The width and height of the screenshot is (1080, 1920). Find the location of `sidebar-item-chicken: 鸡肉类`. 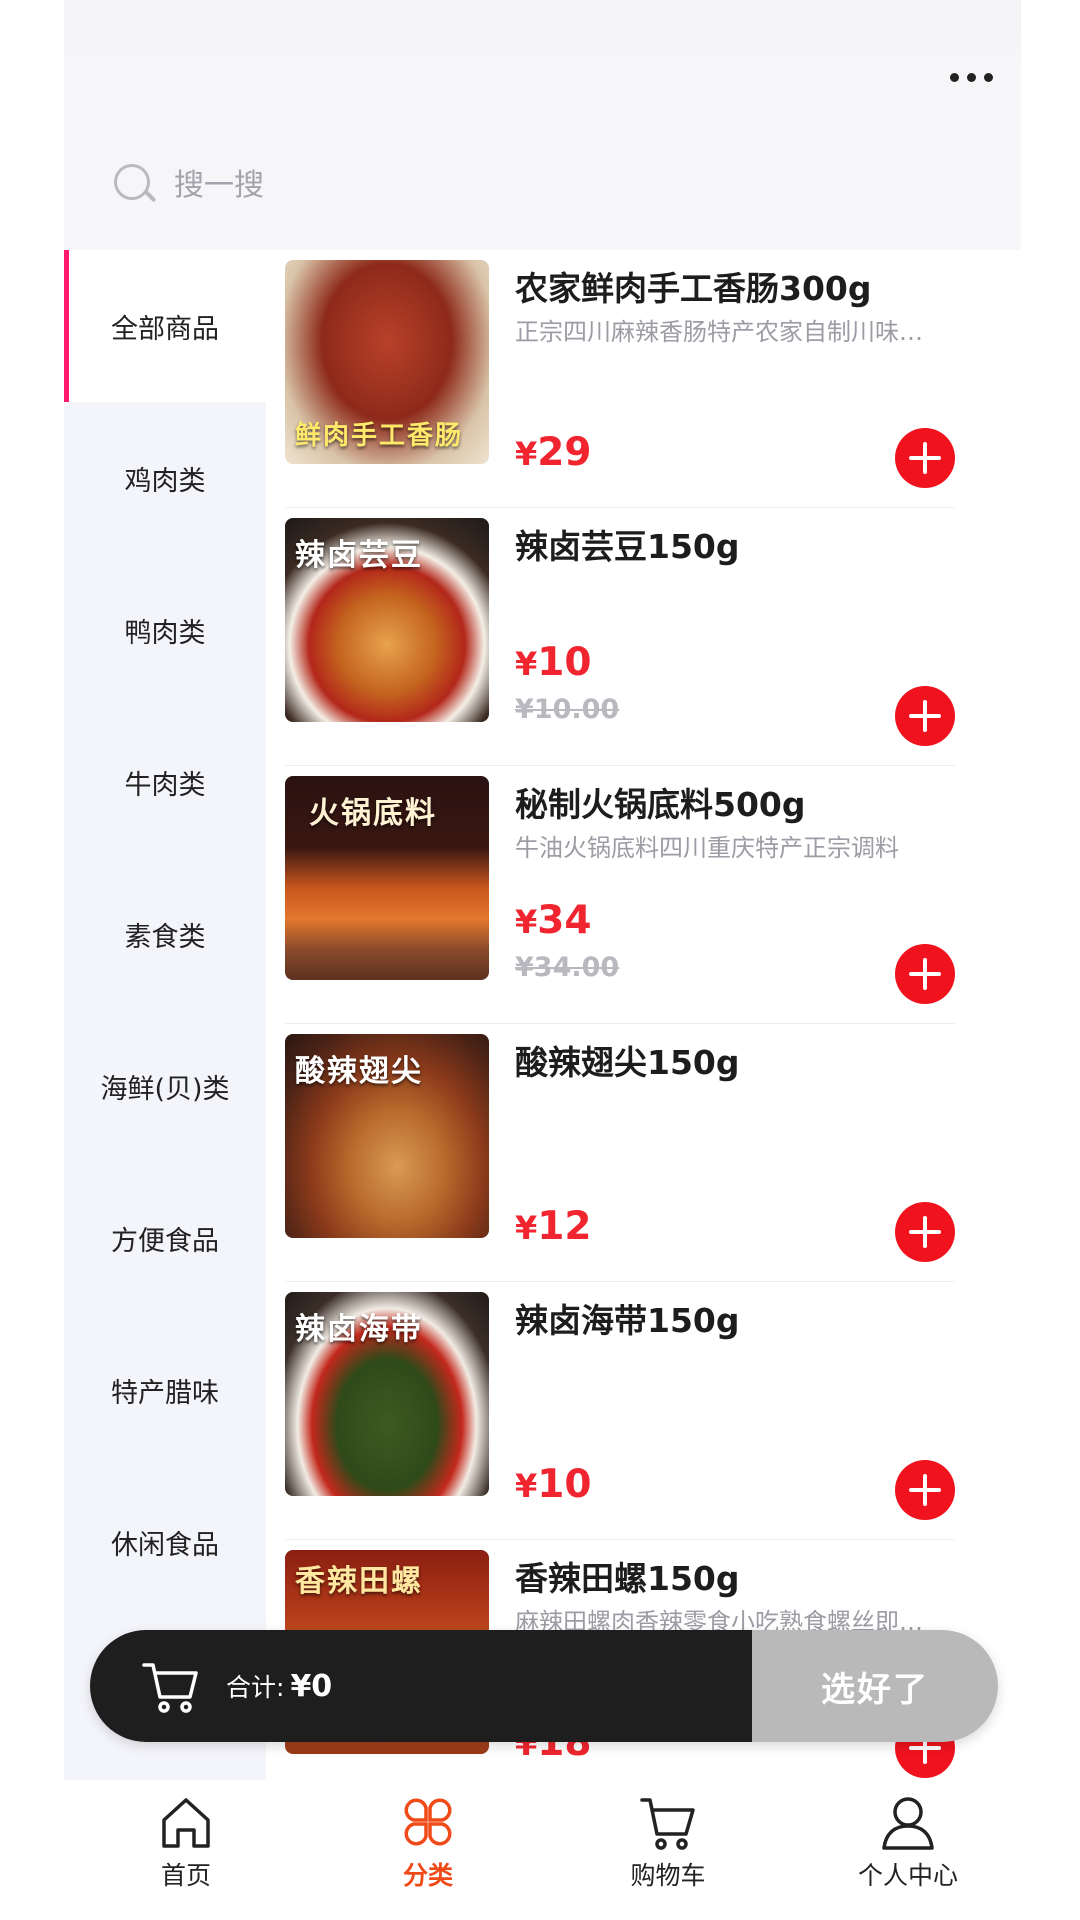

sidebar-item-chicken: 鸡肉类 is located at coordinates (165, 478).